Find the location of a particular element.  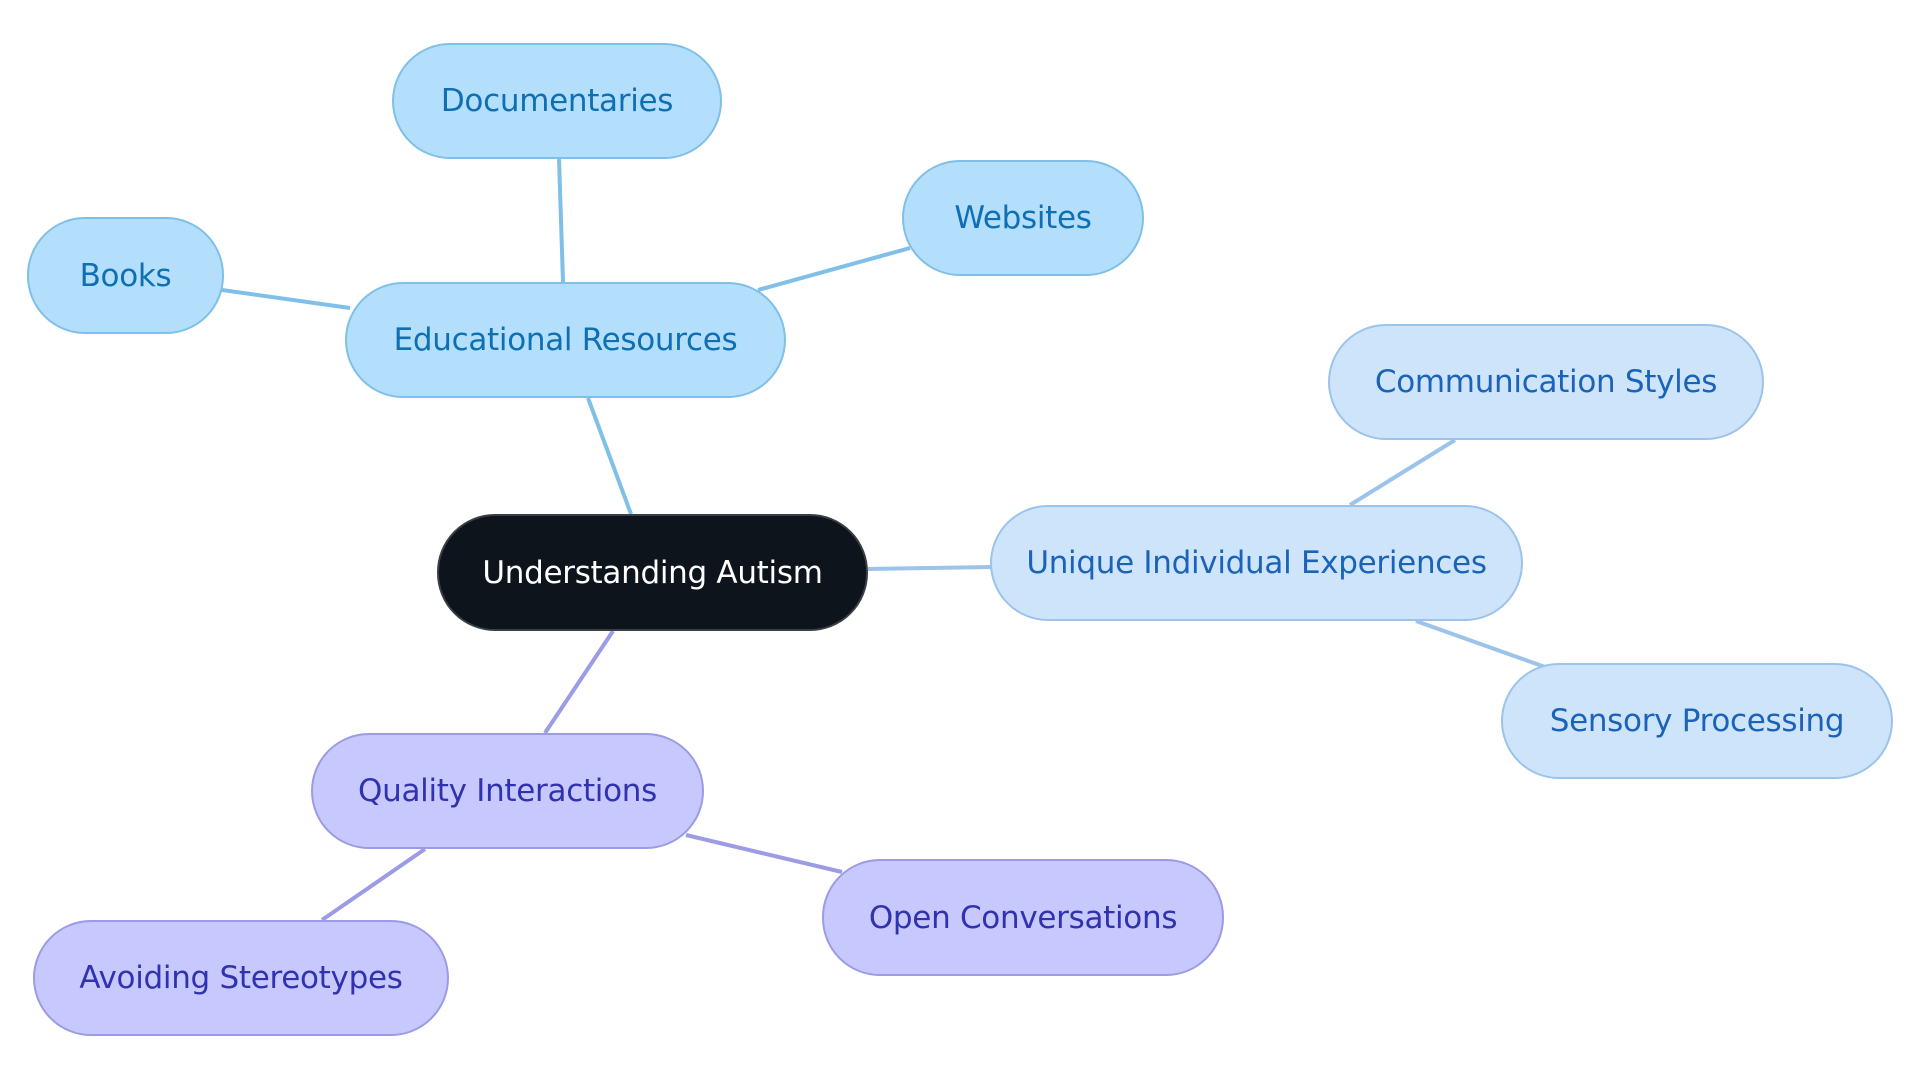

node-documentaries: Documentaries is located at coordinates (557, 101).